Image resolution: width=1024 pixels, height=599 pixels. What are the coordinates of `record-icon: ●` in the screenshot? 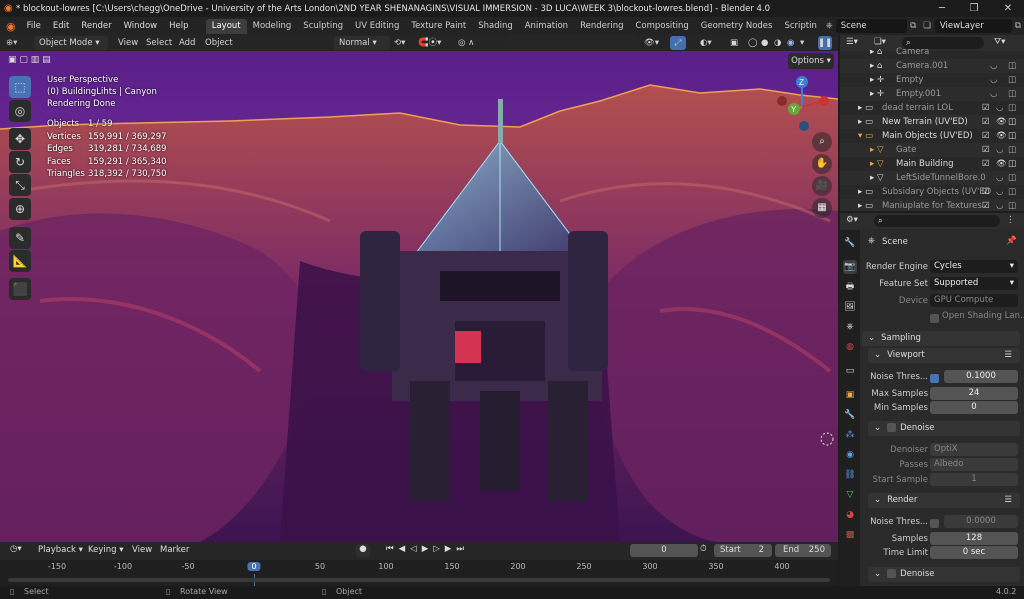 It's located at (363, 550).